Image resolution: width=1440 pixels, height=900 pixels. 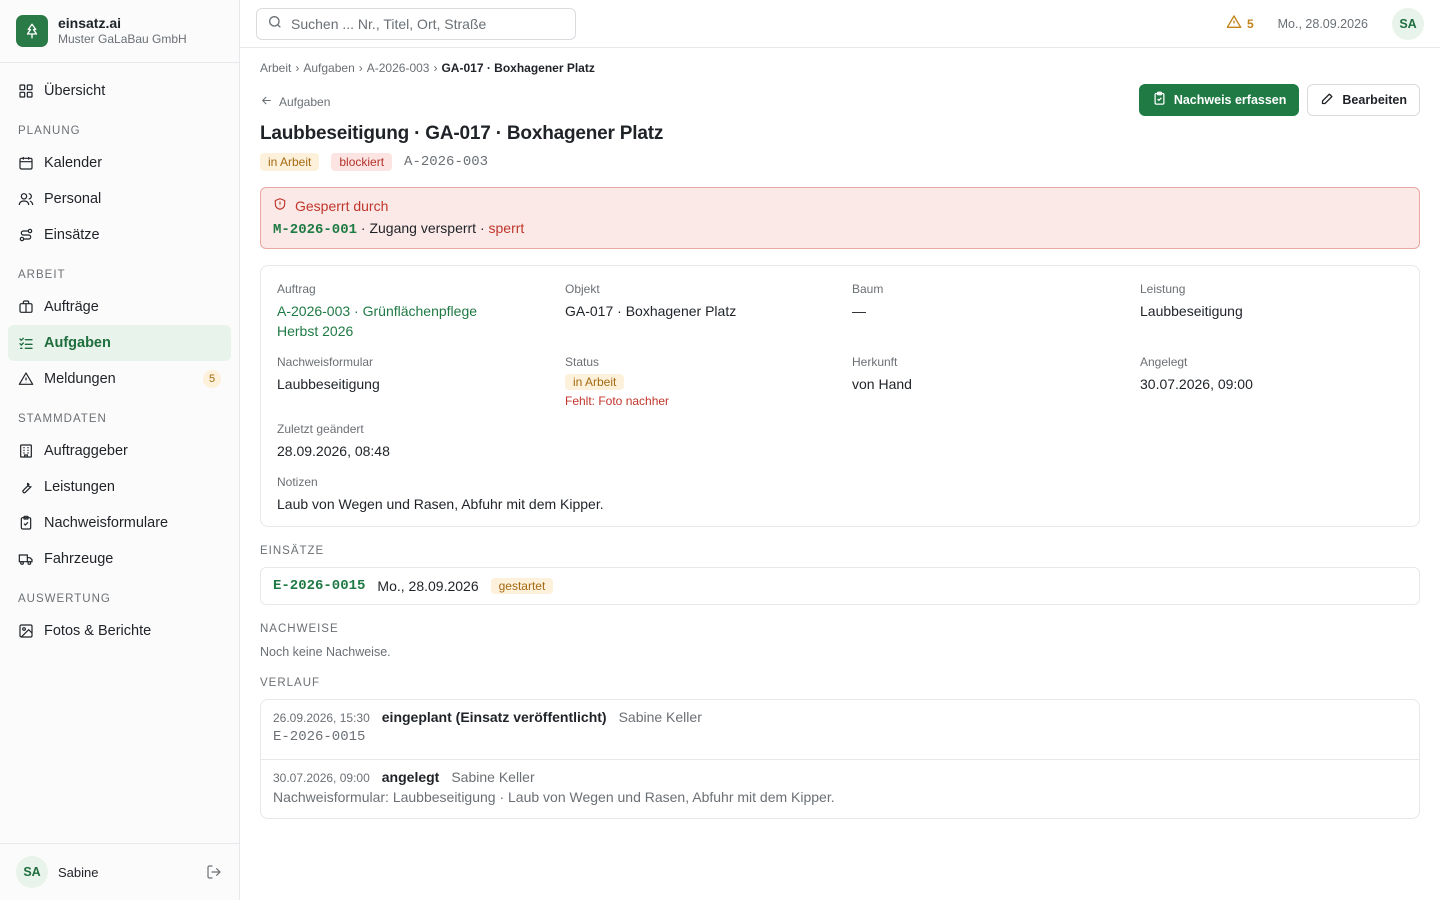 What do you see at coordinates (26, 235) in the screenshot?
I see `route-icon` at bounding box center [26, 235].